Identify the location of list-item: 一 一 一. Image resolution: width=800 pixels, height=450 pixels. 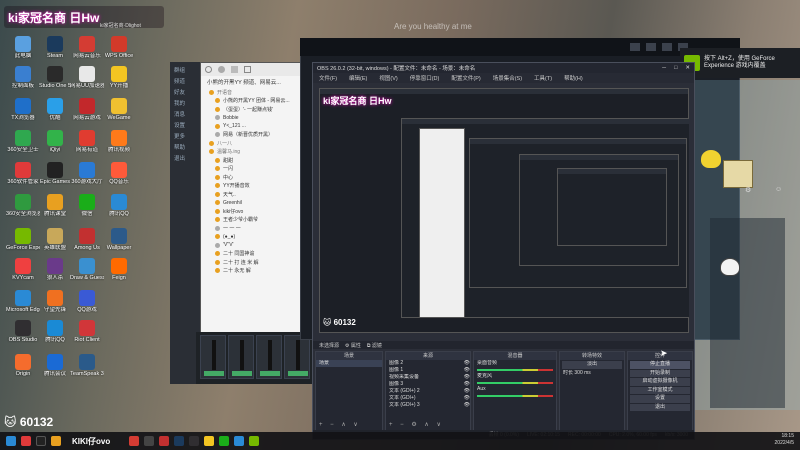
(255, 228).